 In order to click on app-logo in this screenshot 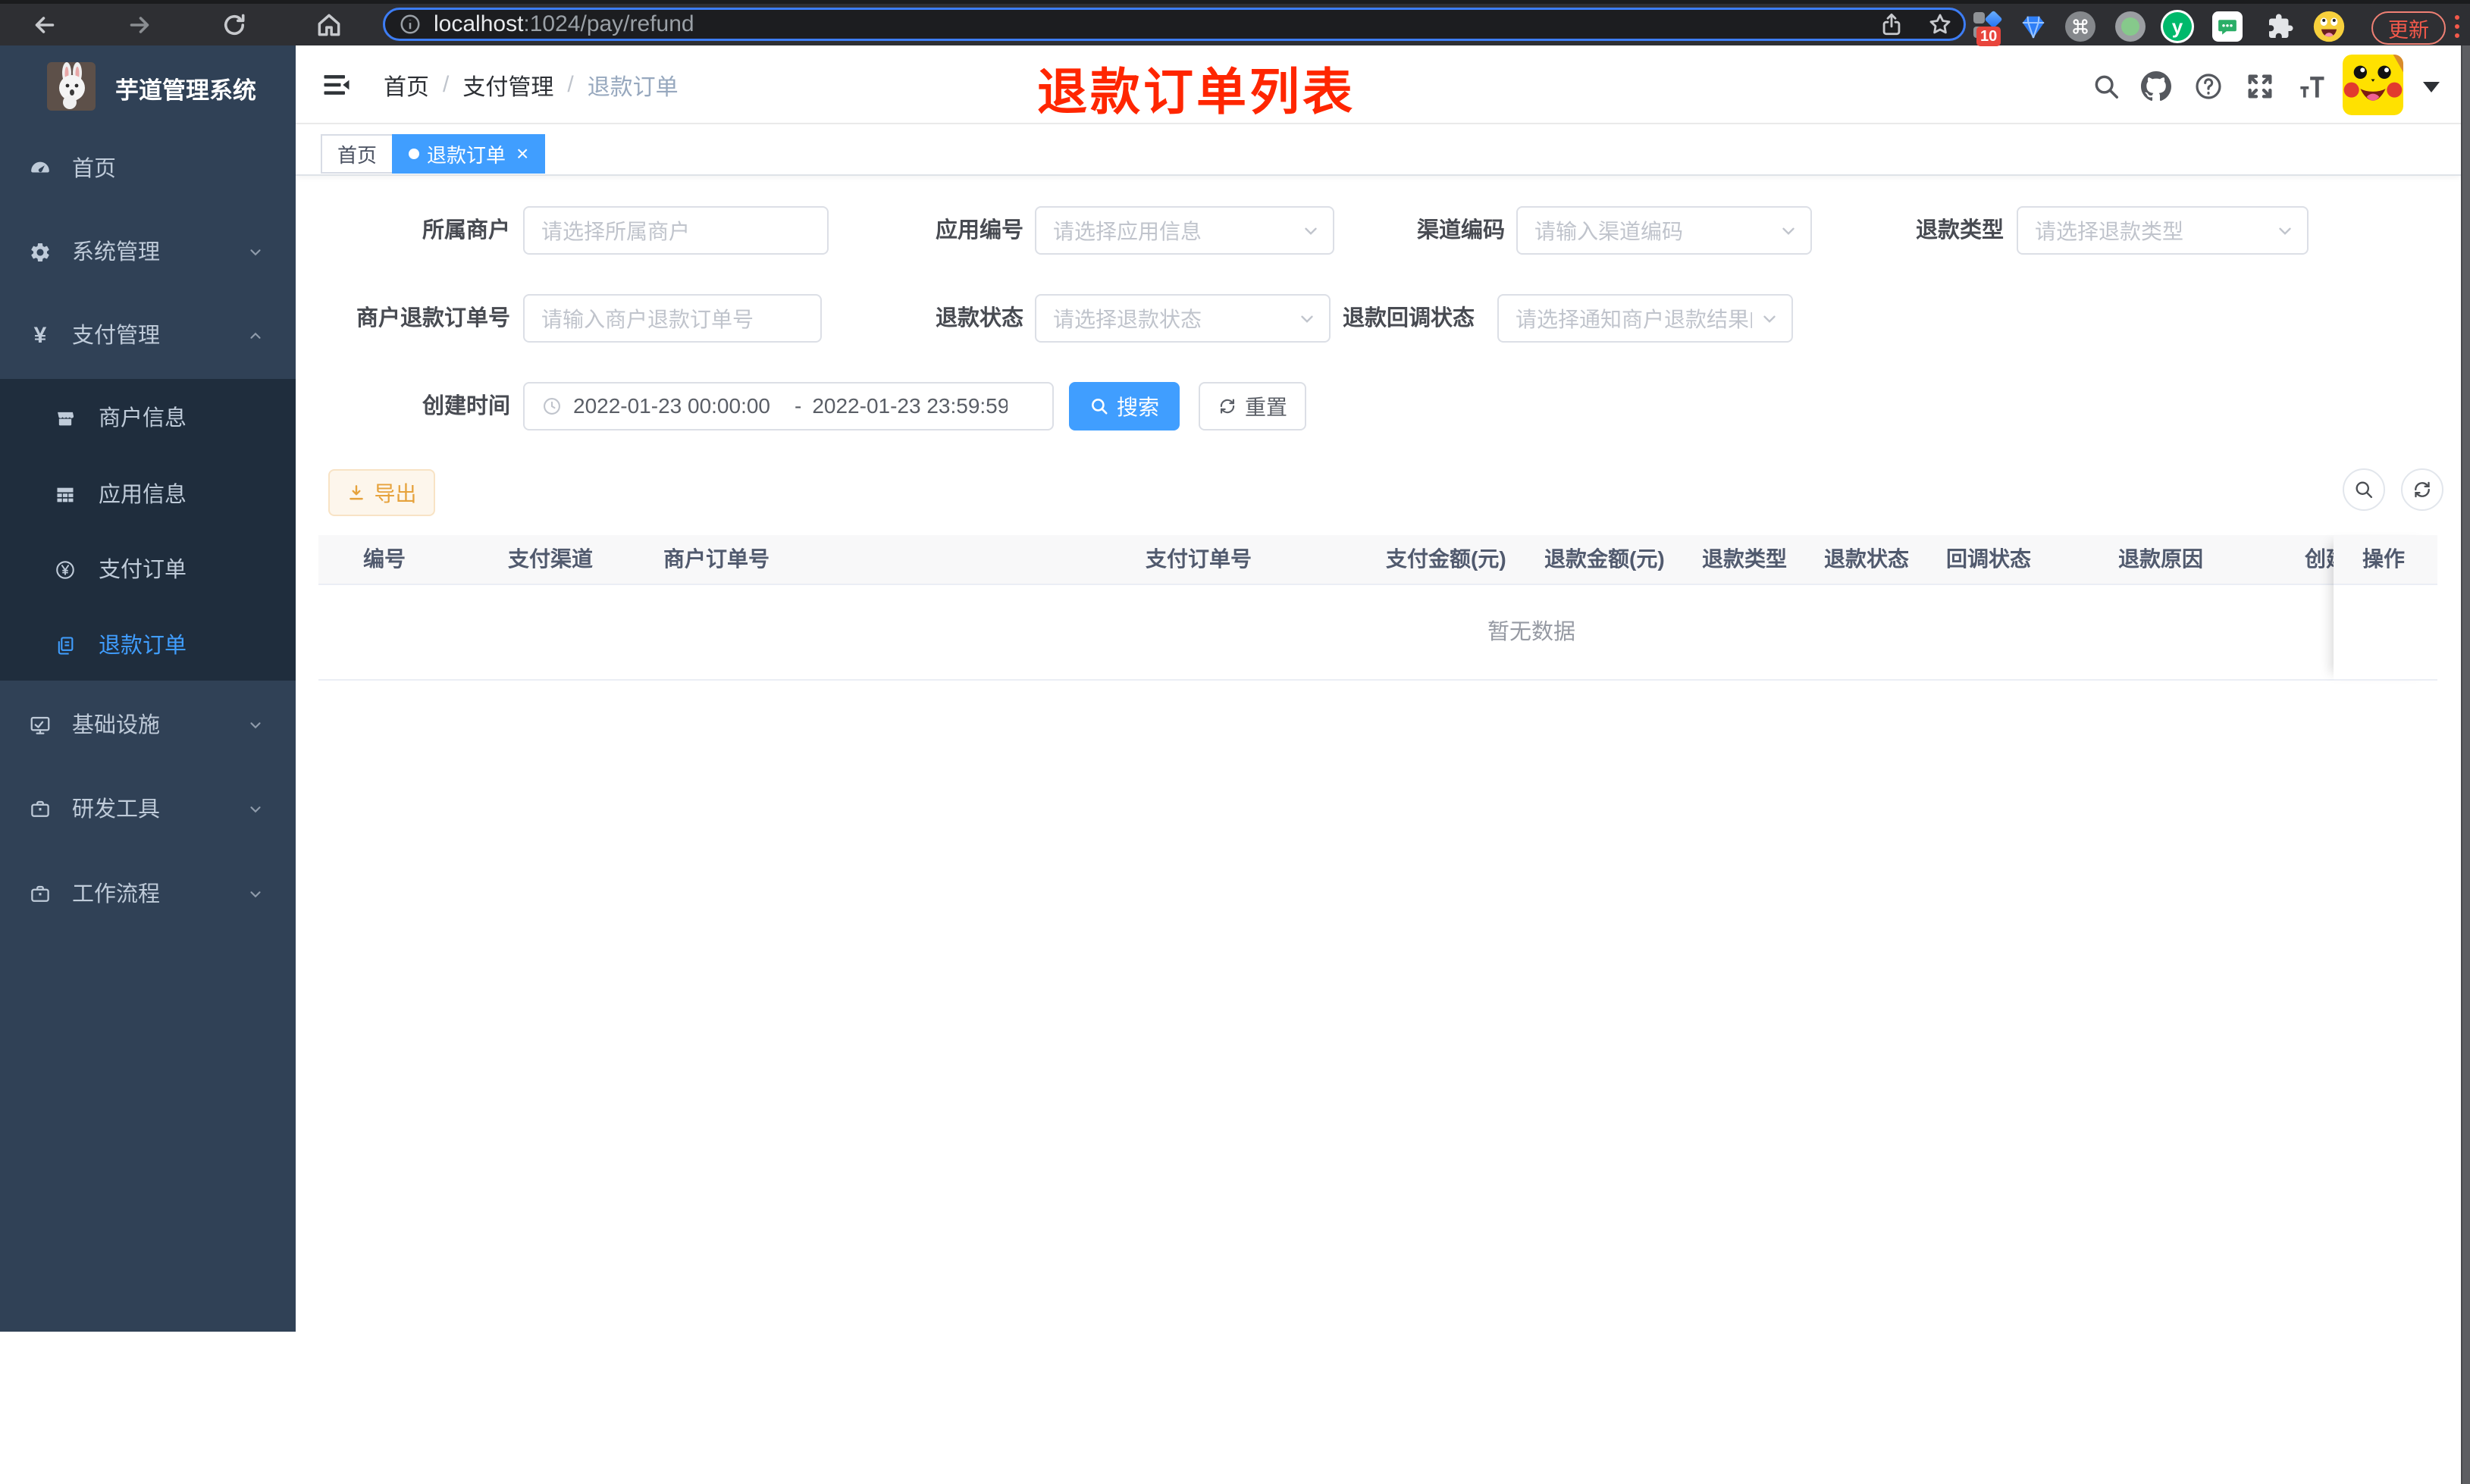, I will do `click(71, 86)`.